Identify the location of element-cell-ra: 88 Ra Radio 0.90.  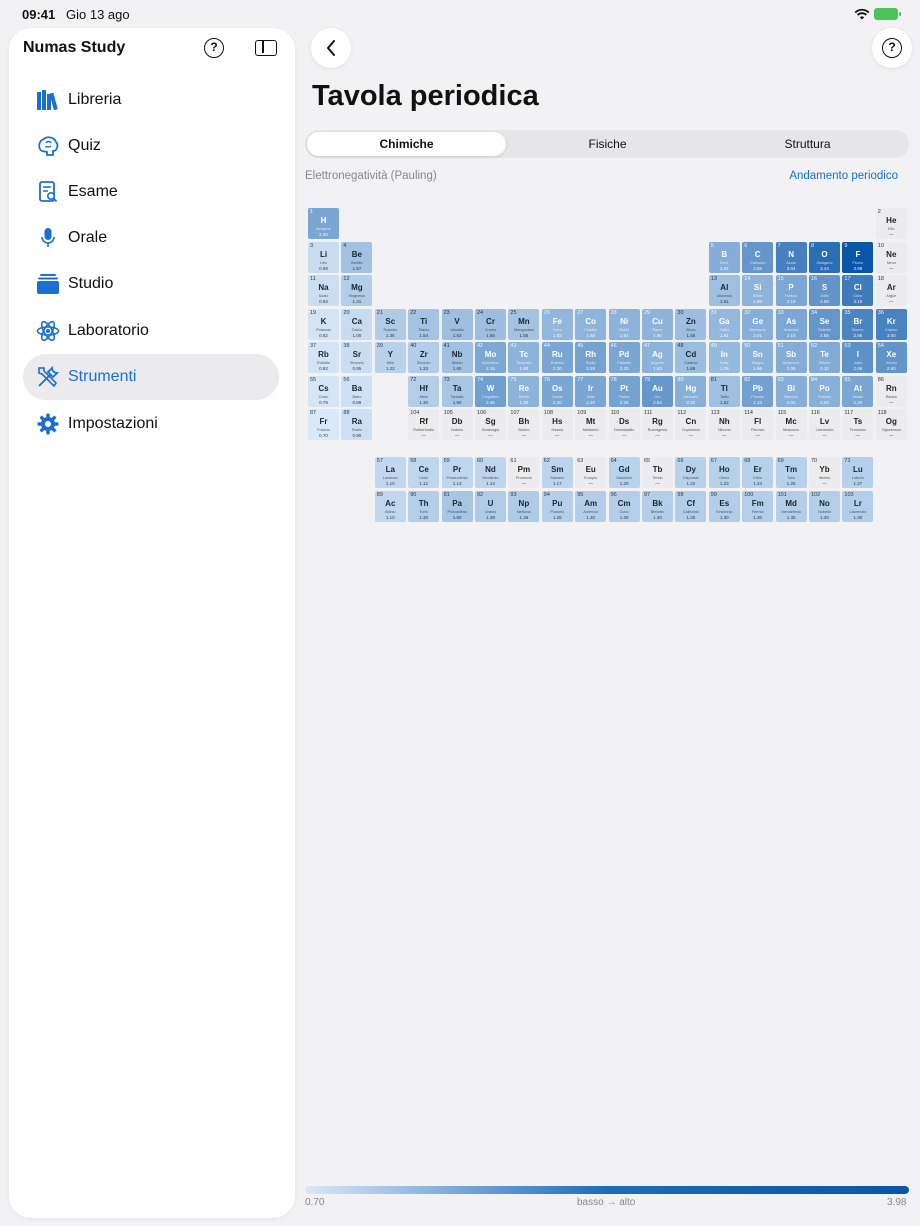
(357, 424).